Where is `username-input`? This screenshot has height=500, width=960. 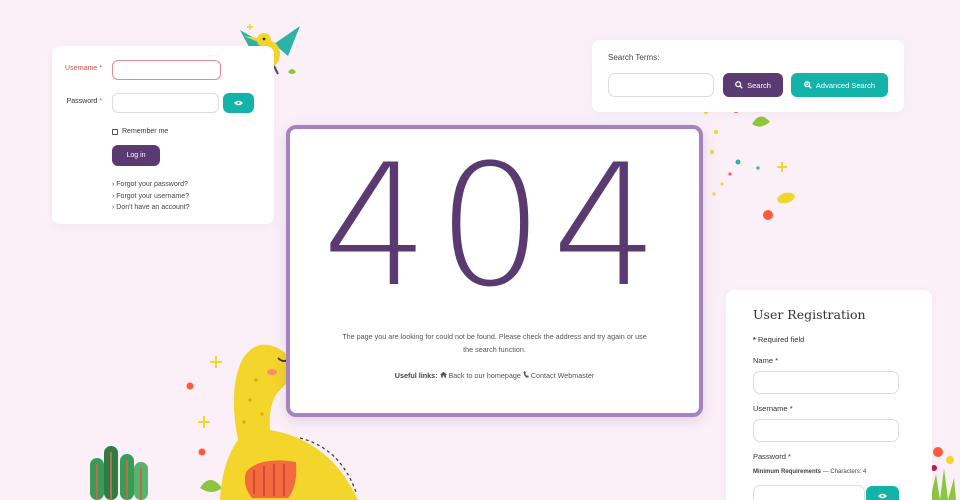 username-input is located at coordinates (166, 70).